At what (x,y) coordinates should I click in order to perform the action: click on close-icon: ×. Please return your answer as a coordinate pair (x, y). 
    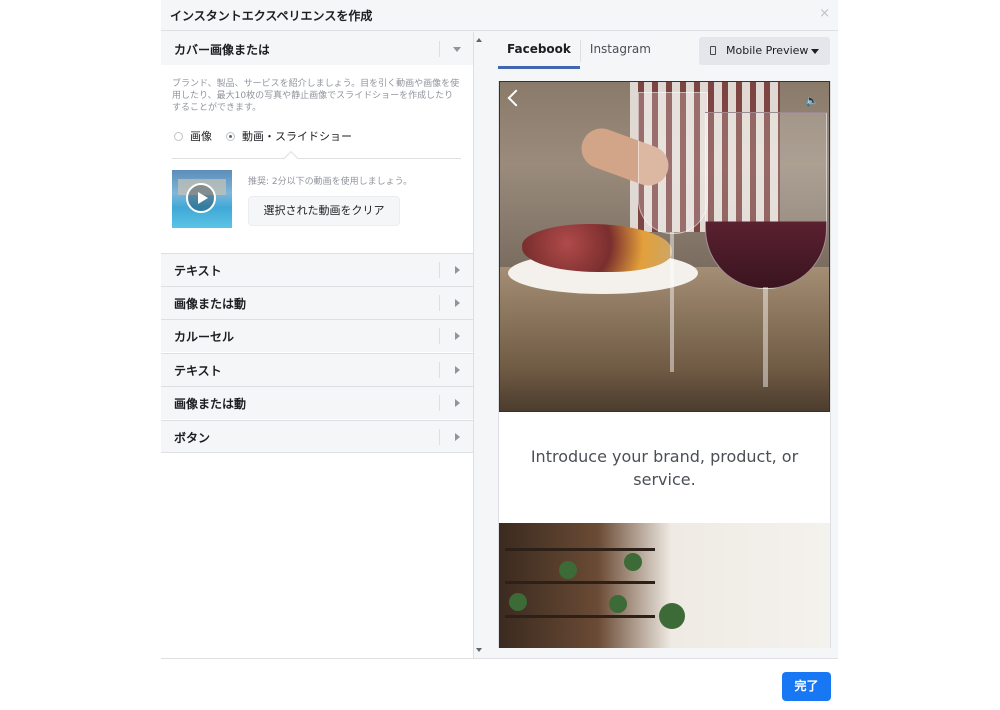
    Looking at the image, I should click on (824, 13).